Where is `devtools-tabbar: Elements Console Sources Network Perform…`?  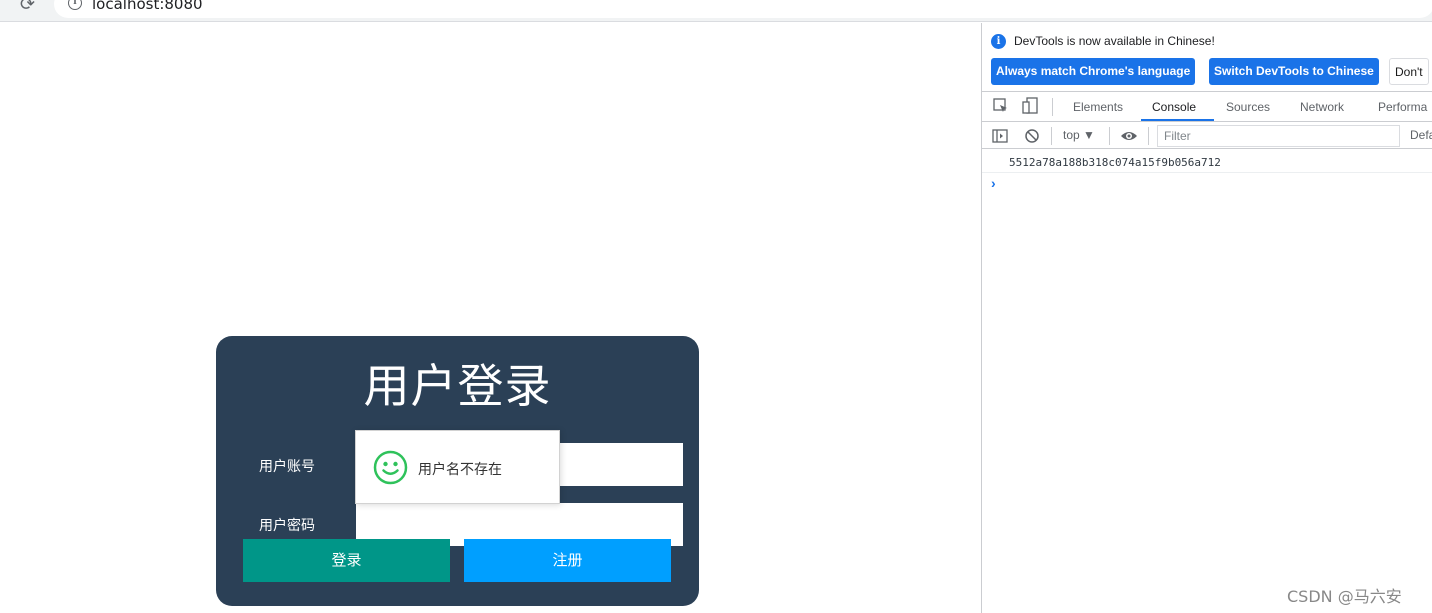 devtools-tabbar: Elements Console Sources Network Perform… is located at coordinates (1207, 106).